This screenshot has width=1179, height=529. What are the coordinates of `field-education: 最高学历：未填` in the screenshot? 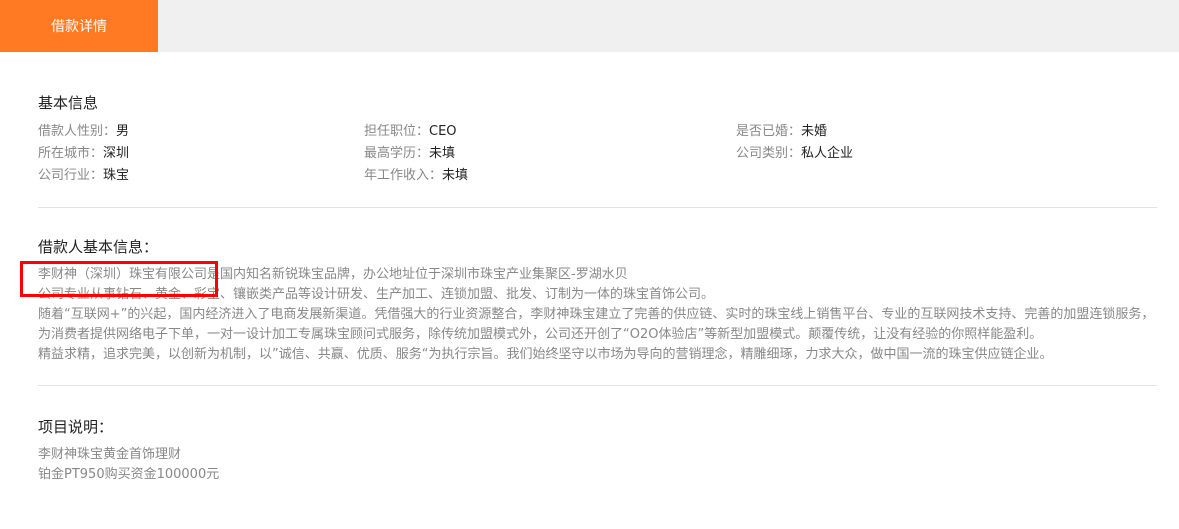 It's located at (550, 154).